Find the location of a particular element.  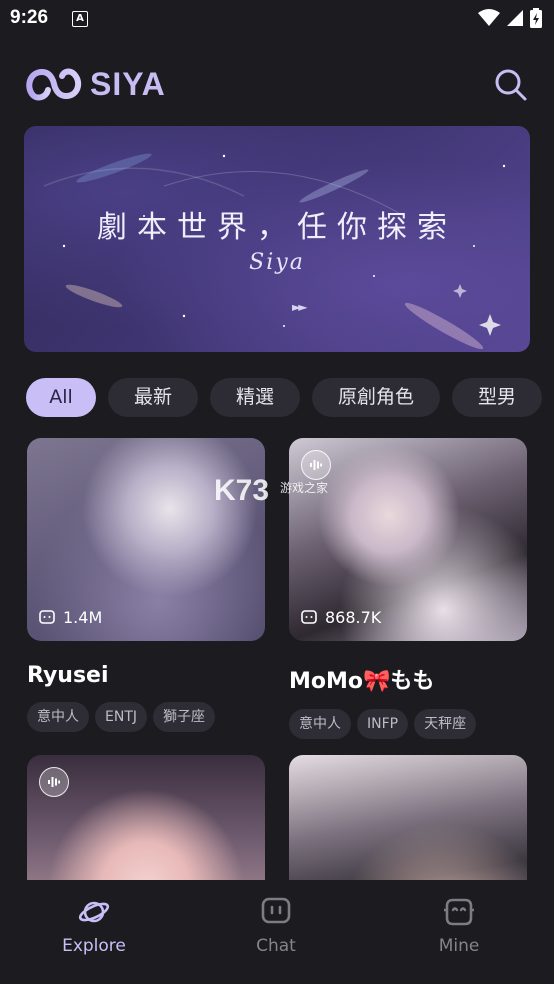

character-name: MoMo🎀もも is located at coordinates (362, 681).